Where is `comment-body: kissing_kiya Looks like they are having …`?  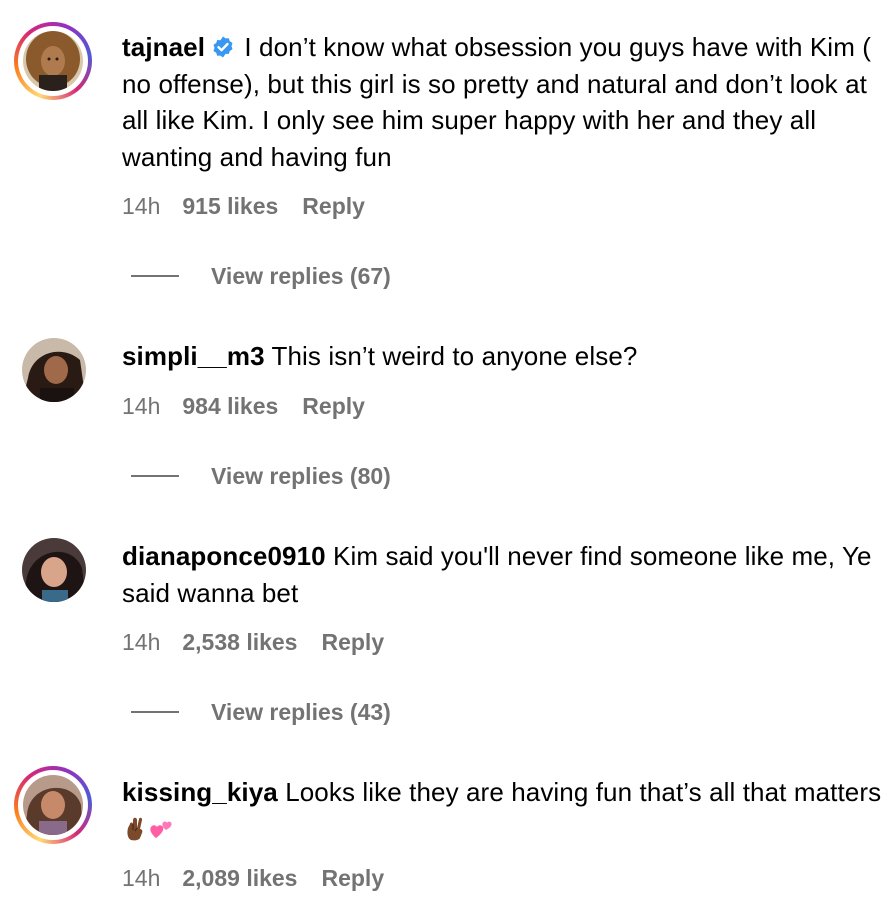 comment-body: kissing_kiya Looks like they are having … is located at coordinates (502, 810).